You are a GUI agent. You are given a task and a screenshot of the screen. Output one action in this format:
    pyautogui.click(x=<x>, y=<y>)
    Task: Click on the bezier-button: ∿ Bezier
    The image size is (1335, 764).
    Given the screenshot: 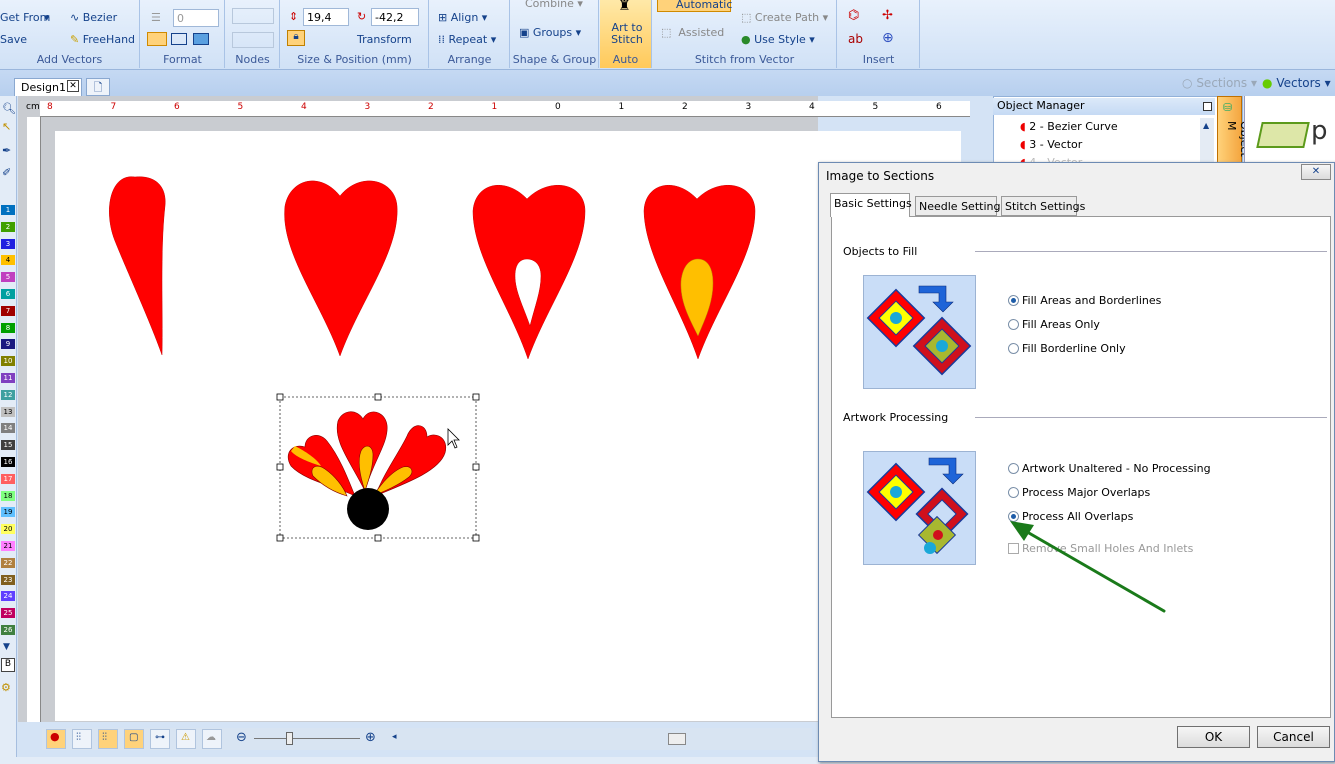 What is the action you would take?
    pyautogui.click(x=93, y=17)
    